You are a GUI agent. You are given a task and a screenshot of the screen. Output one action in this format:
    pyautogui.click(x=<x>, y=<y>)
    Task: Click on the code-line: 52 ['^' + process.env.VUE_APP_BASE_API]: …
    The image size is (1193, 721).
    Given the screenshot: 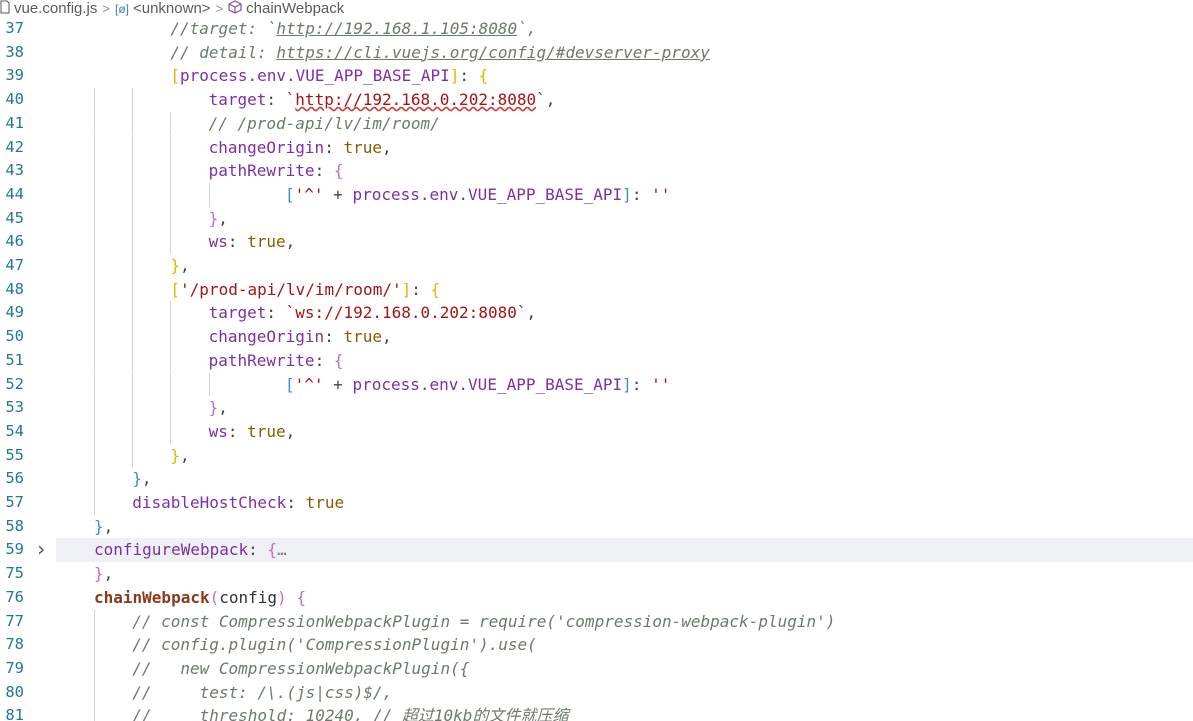 What is the action you would take?
    pyautogui.click(x=596, y=384)
    